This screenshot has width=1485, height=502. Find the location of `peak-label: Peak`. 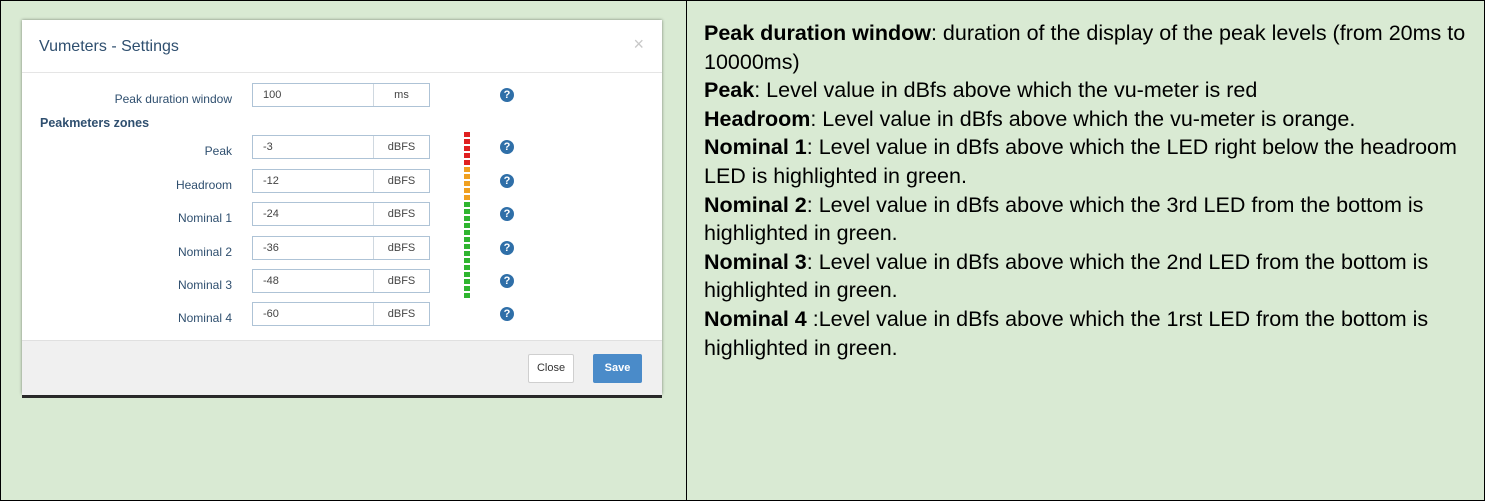

peak-label: Peak is located at coordinates (218, 151).